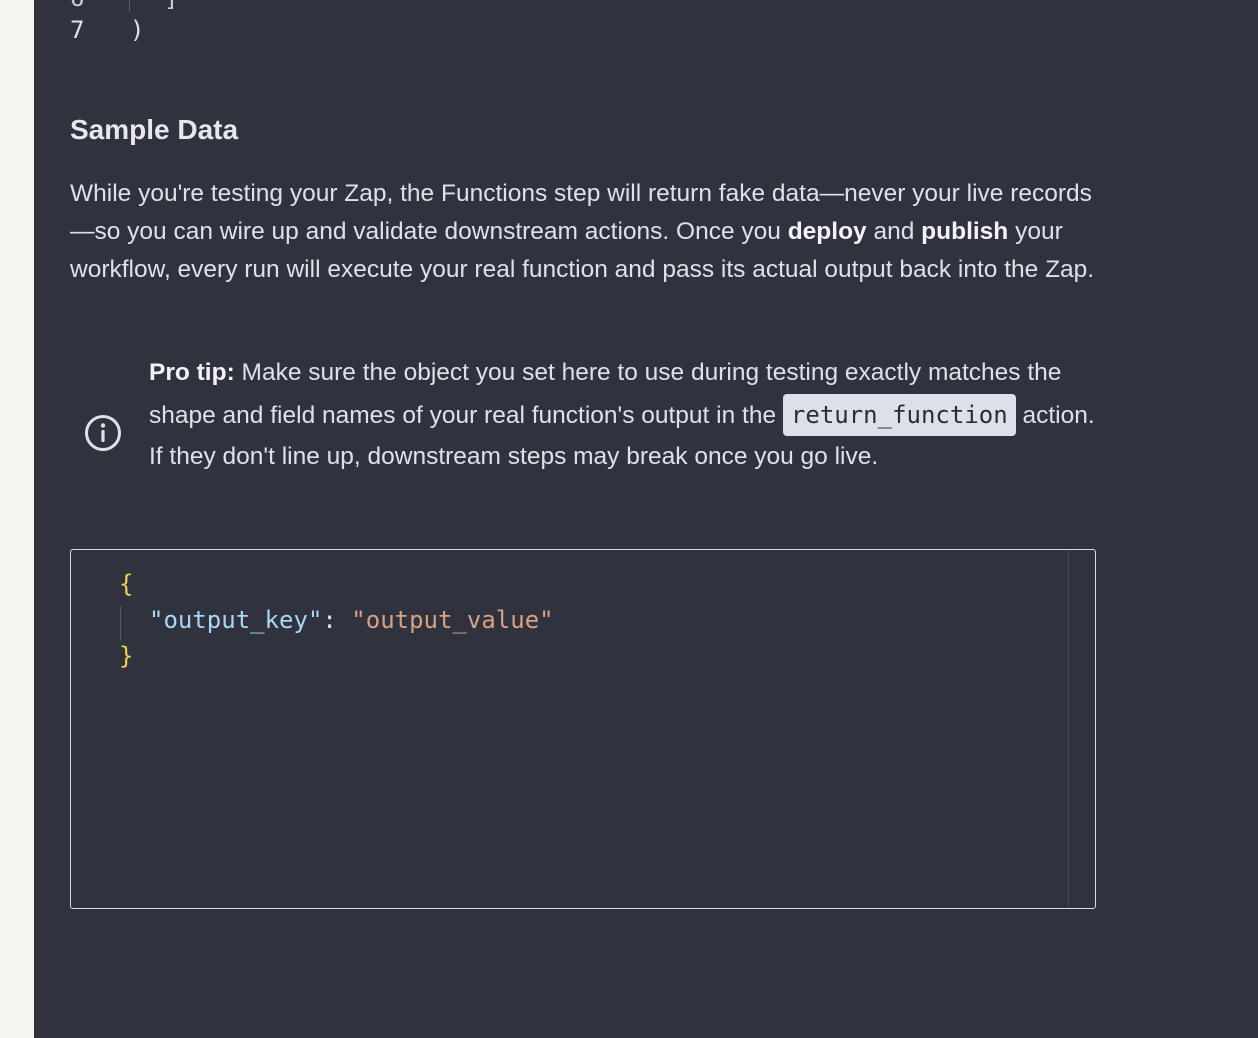 This screenshot has width=1258, height=1038. I want to click on info-icon, so click(103, 433).